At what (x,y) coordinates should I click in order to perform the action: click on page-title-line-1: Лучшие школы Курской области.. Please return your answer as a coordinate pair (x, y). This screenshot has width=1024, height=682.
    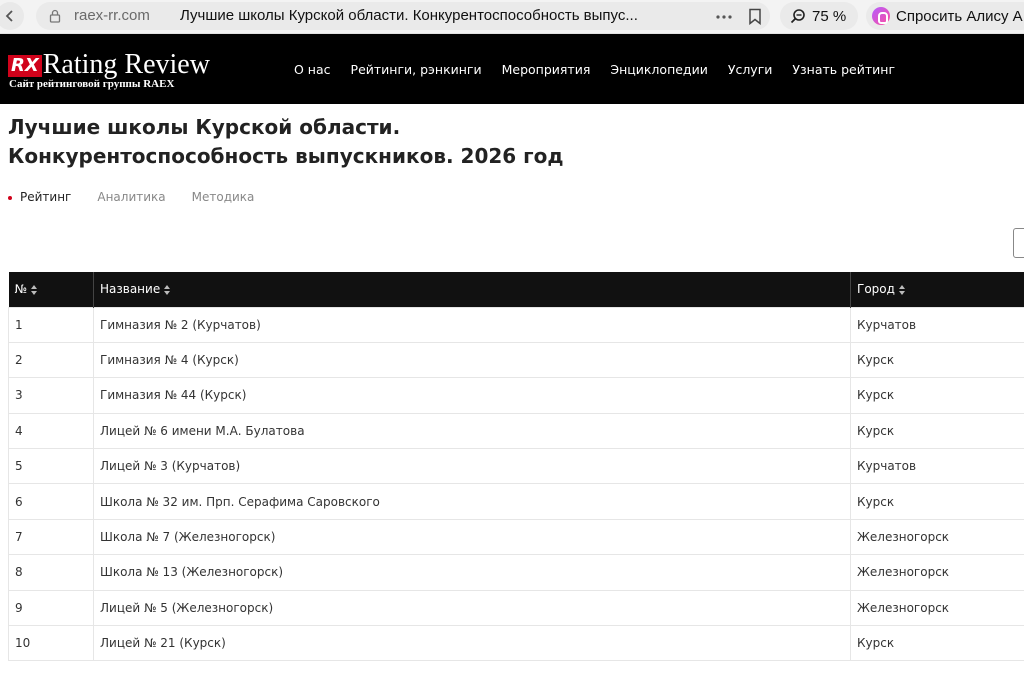
    Looking at the image, I should click on (204, 127).